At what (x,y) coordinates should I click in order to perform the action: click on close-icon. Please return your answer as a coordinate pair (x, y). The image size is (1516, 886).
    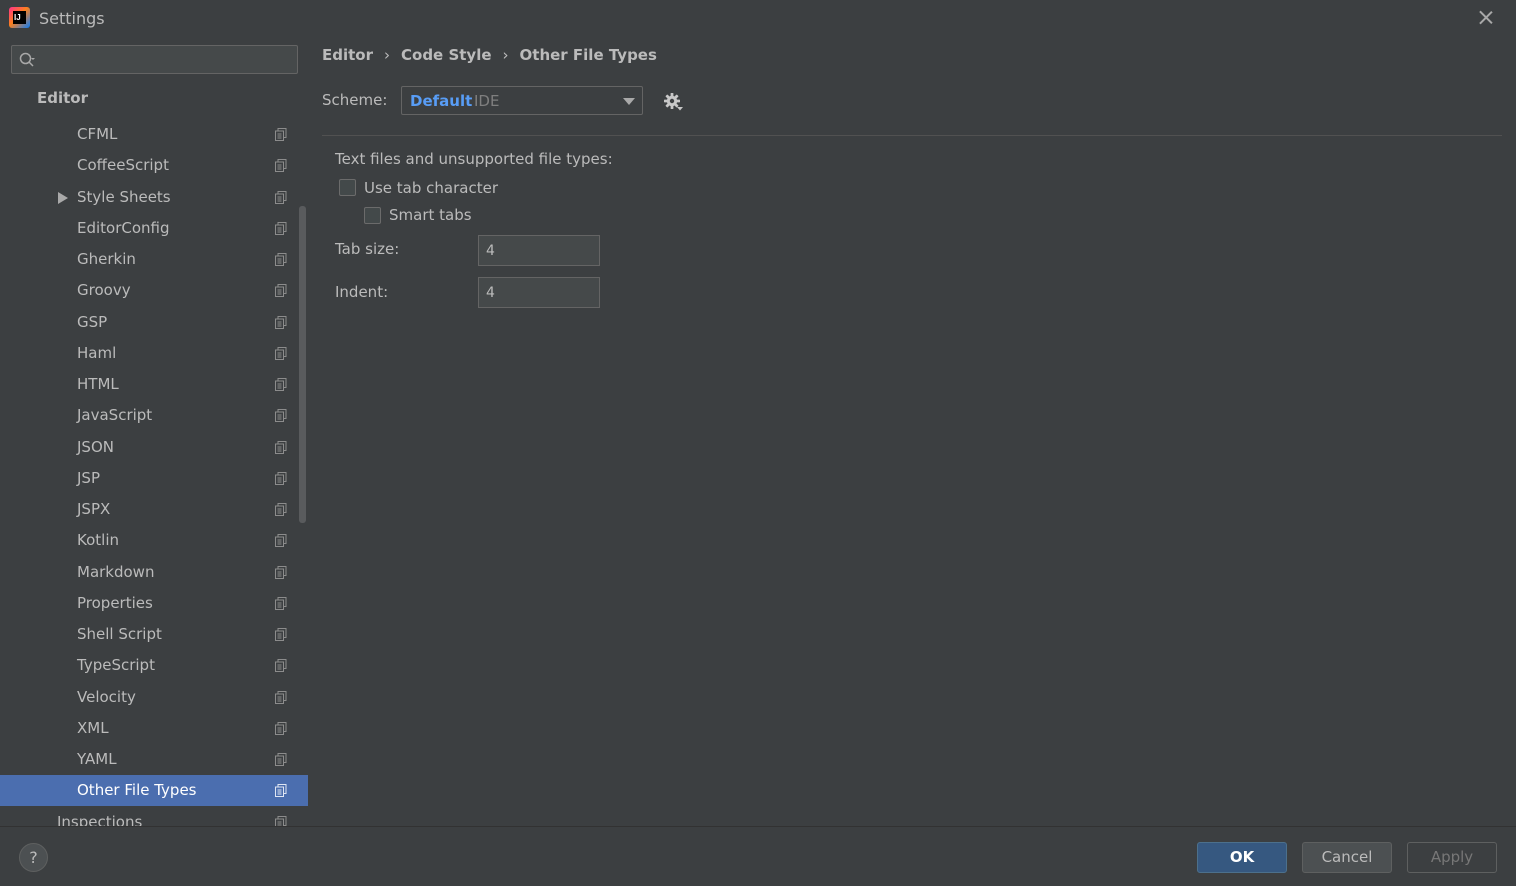
    Looking at the image, I should click on (1486, 18).